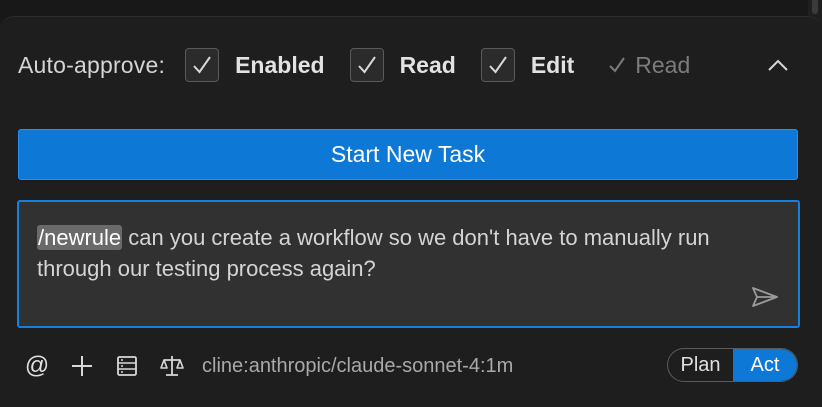 This screenshot has width=822, height=407. I want to click on scale-icon, so click(172, 366).